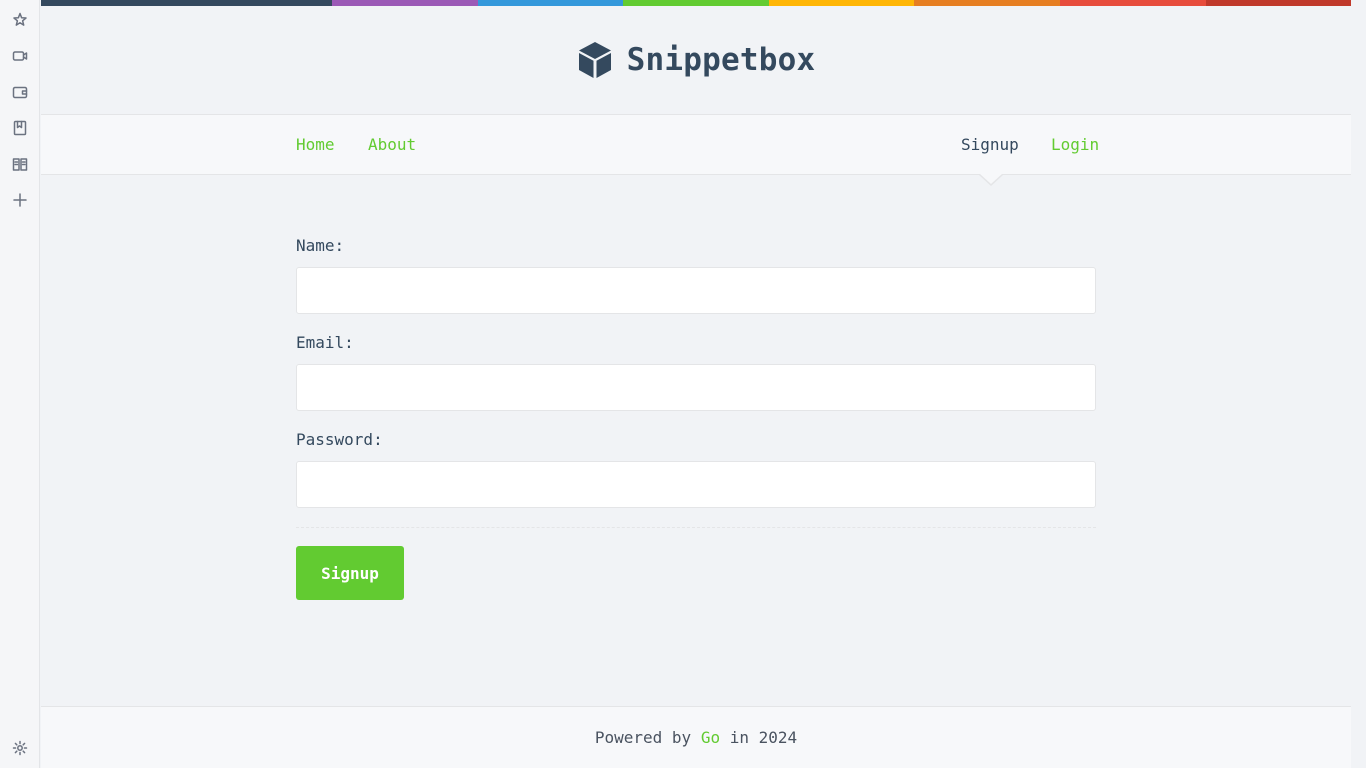  Describe the element at coordinates (325, 342) in the screenshot. I see `email-label: Email:` at that location.